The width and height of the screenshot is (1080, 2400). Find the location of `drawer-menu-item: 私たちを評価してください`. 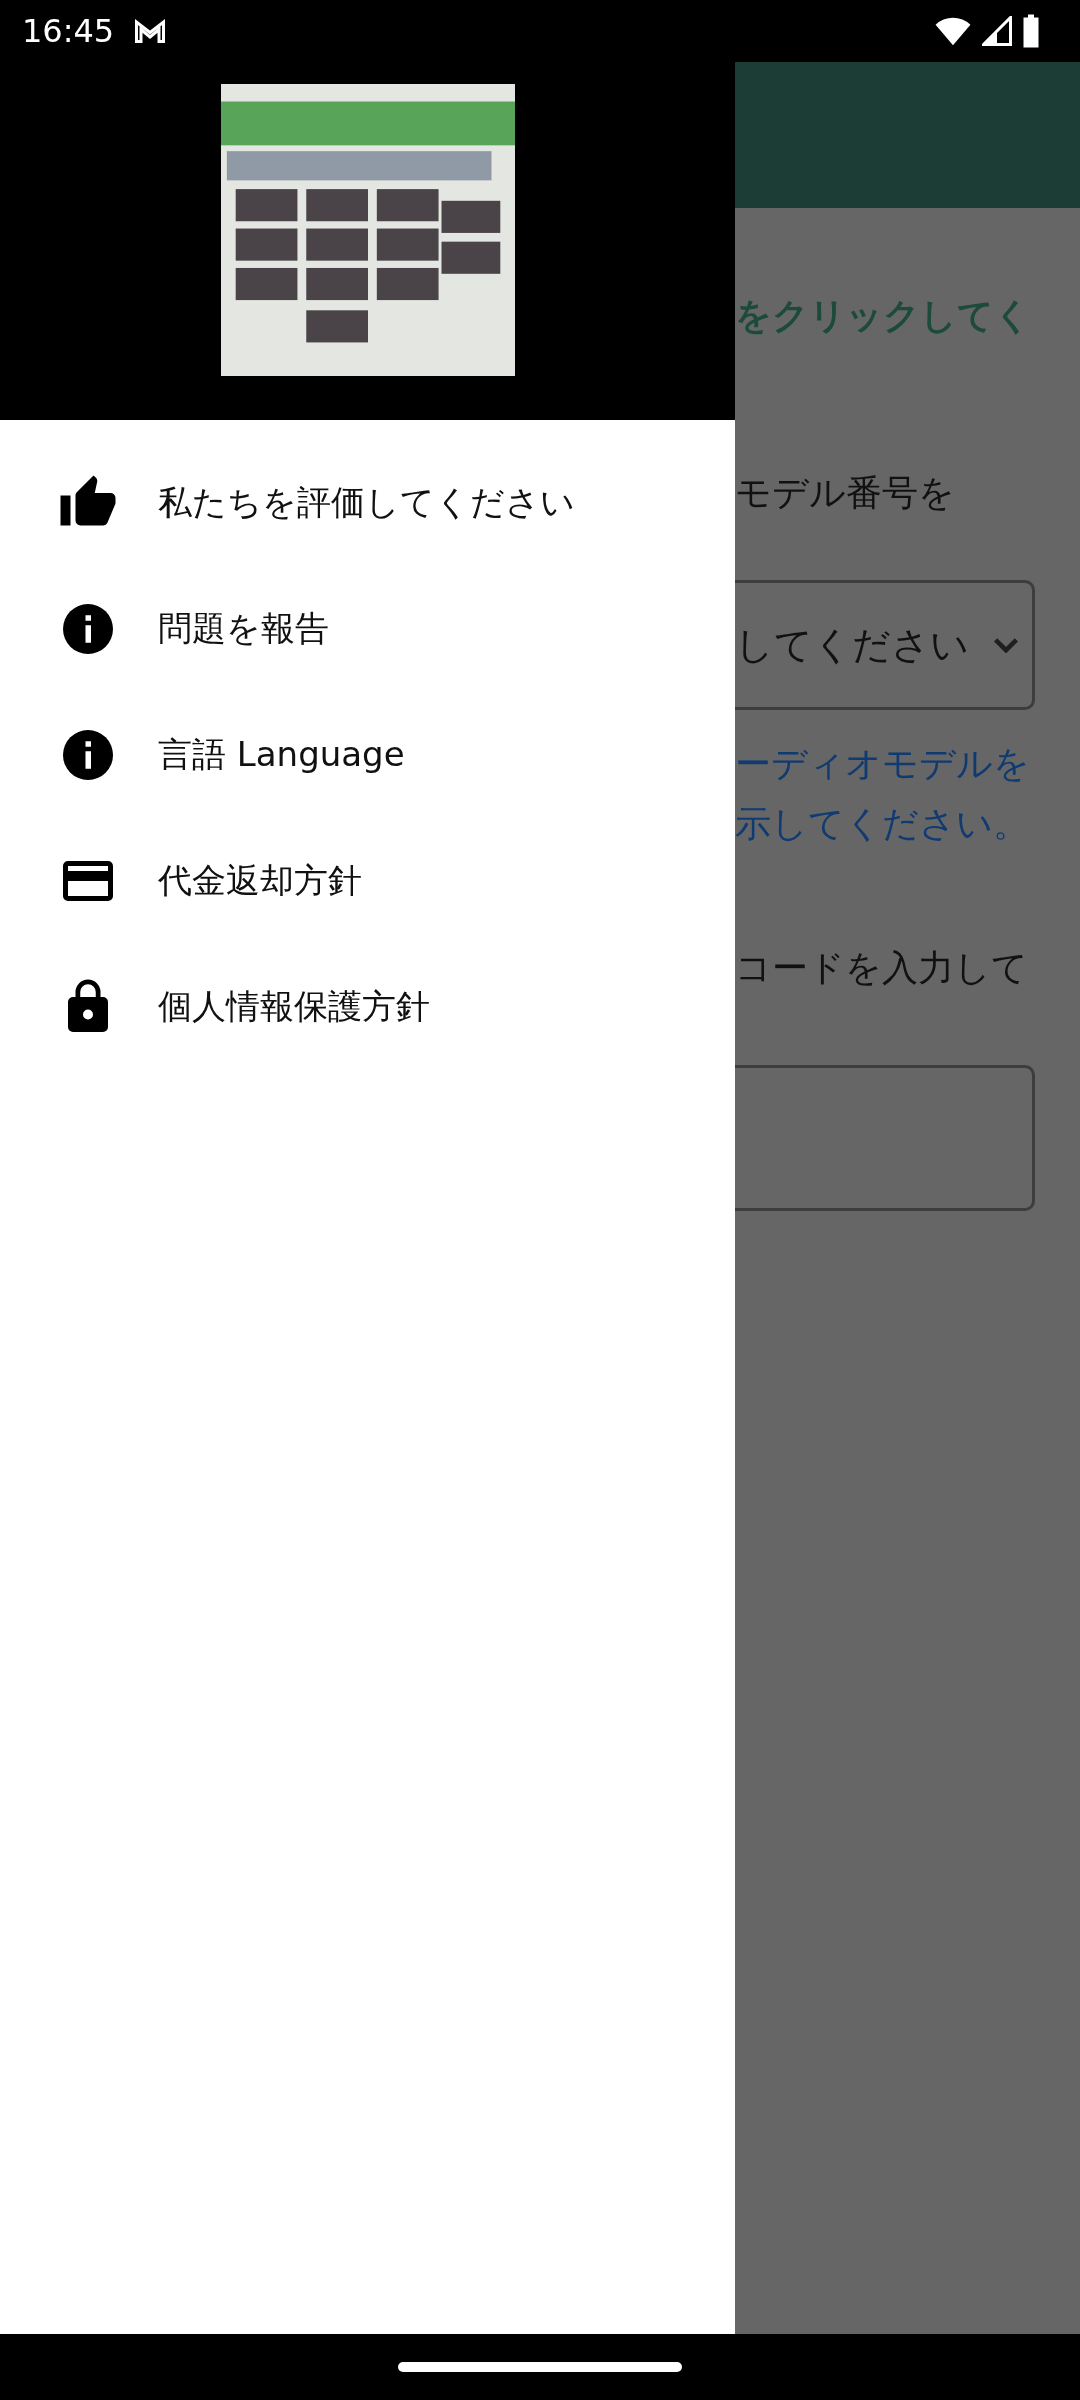

drawer-menu-item: 私たちを評価してください is located at coordinates (367, 503).